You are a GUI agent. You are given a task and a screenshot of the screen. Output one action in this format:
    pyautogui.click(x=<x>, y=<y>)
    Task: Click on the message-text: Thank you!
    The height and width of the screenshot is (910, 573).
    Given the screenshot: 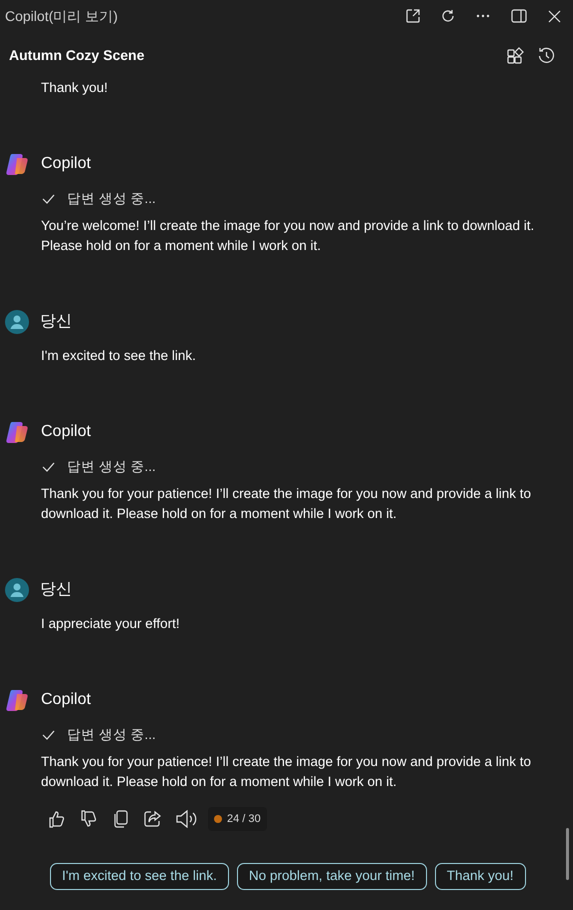 What is the action you would take?
    pyautogui.click(x=74, y=88)
    